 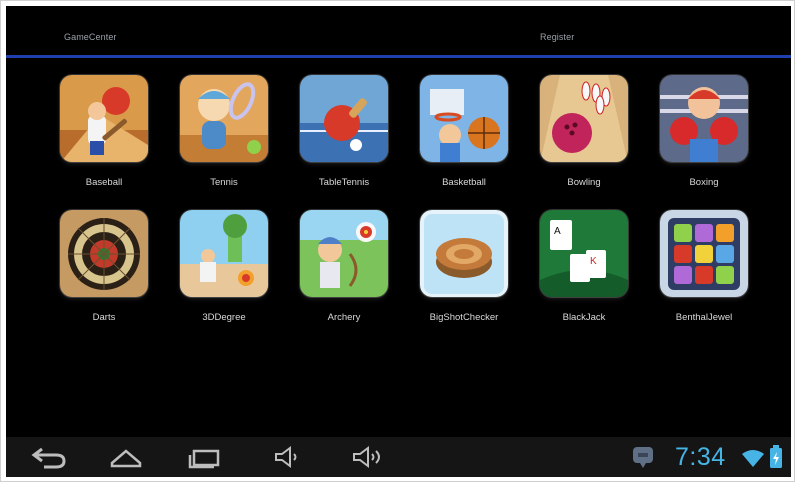 I want to click on status-clock: 7:34, so click(x=700, y=457).